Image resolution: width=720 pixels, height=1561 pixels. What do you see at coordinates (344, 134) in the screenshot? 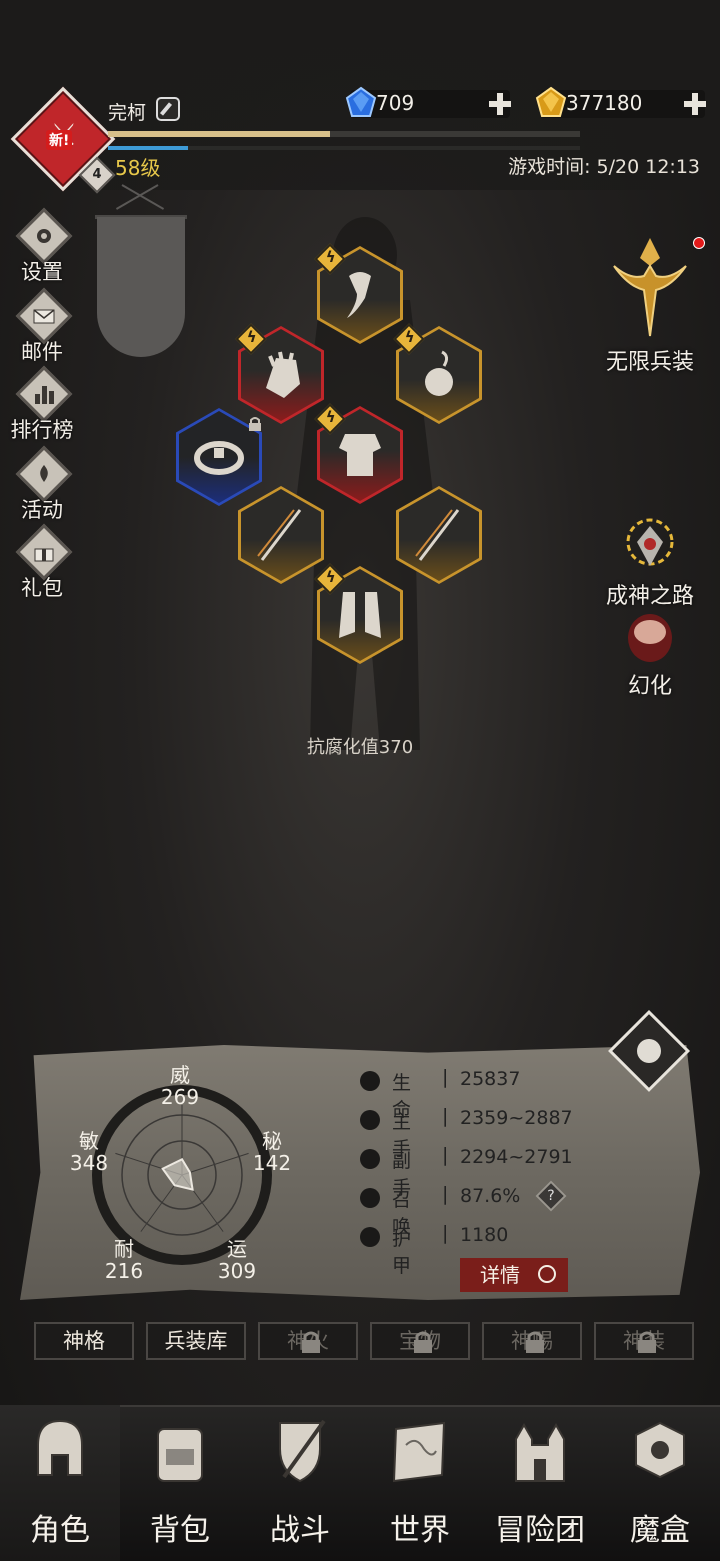
I see `experience-bar` at bounding box center [344, 134].